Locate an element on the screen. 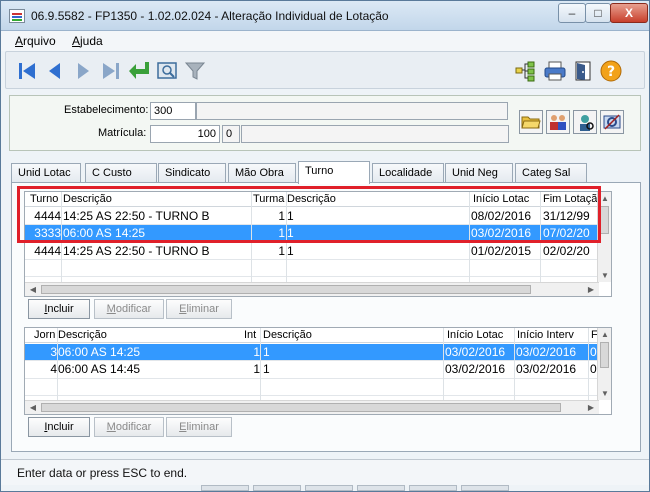 This screenshot has height=492, width=650. help-icon: ? is located at coordinates (611, 71).